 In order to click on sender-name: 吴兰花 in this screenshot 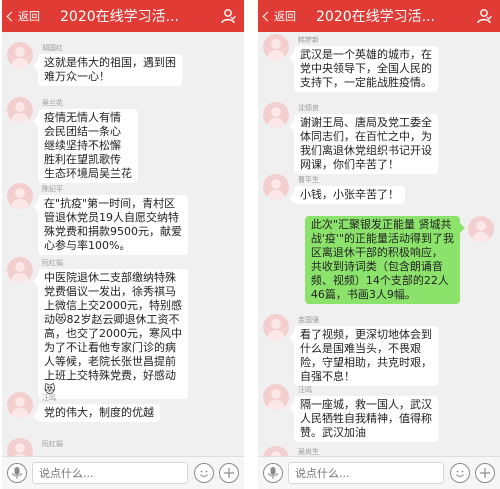, I will do `click(52, 103)`.